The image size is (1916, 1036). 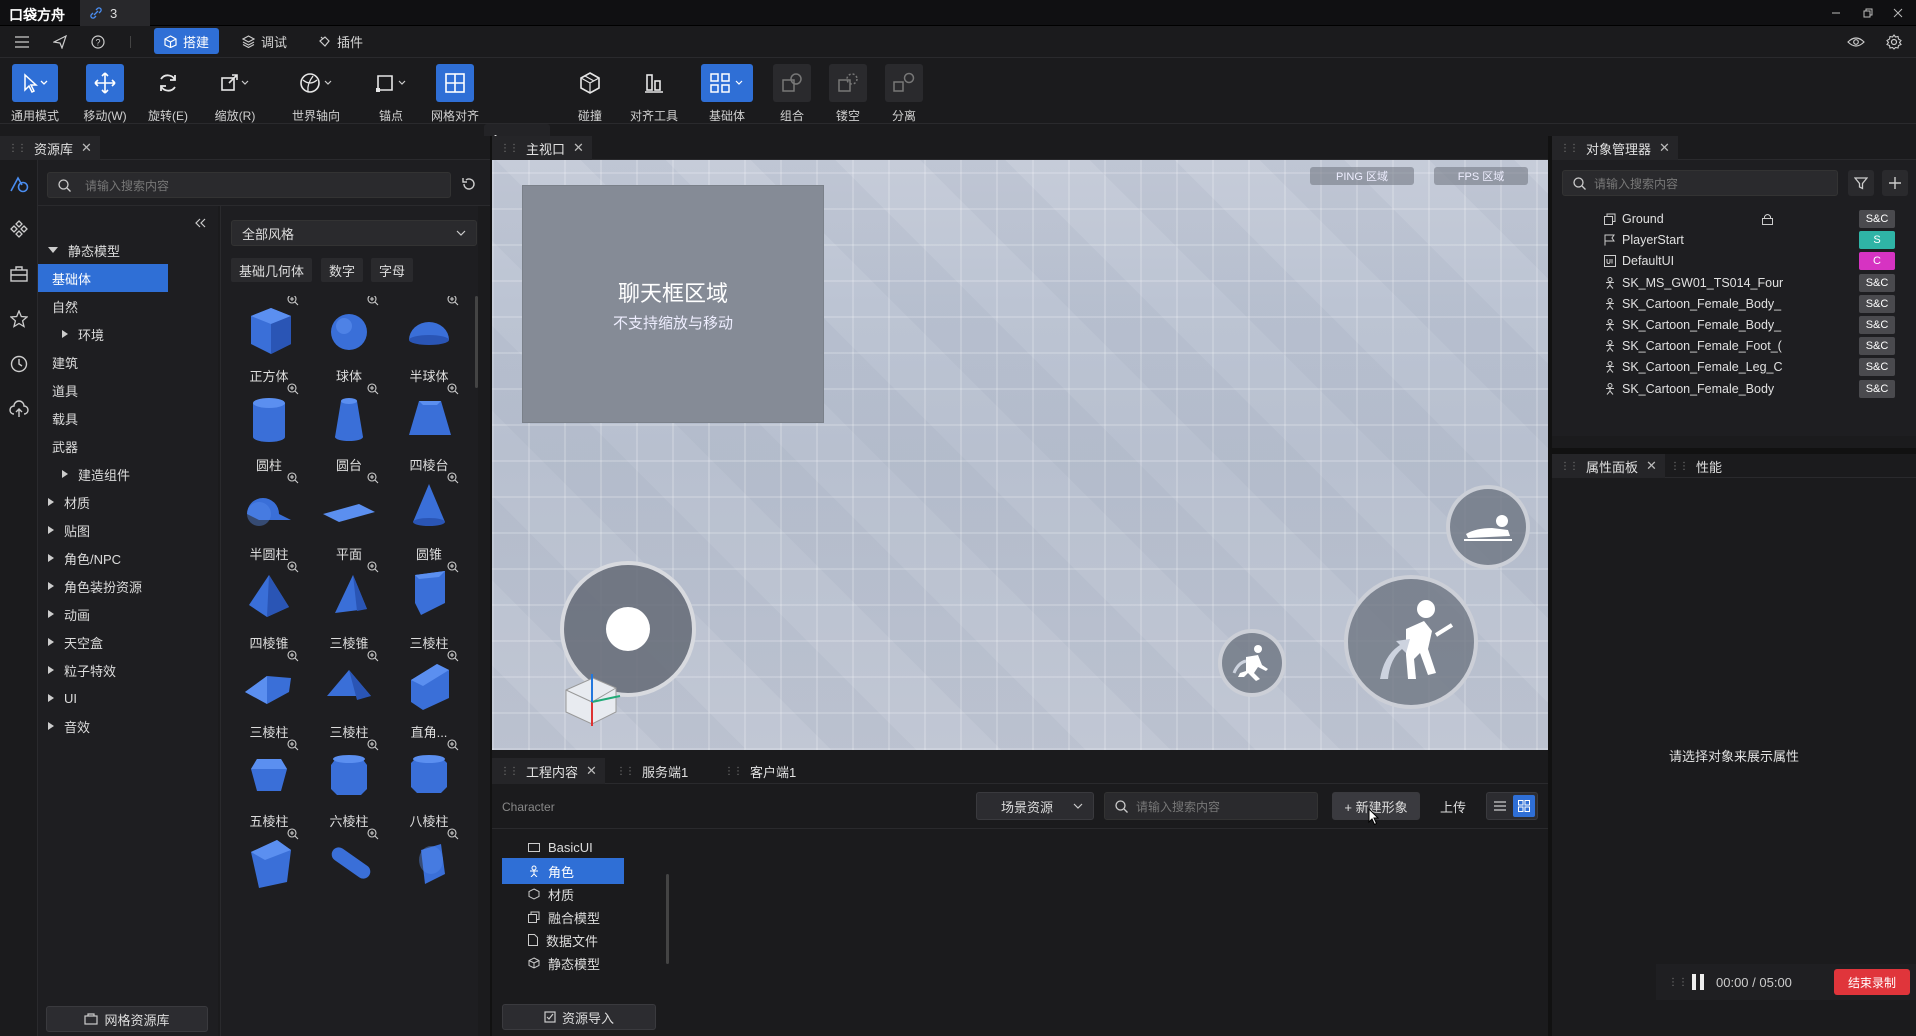 I want to click on category-item: UI, so click(x=123, y=698).